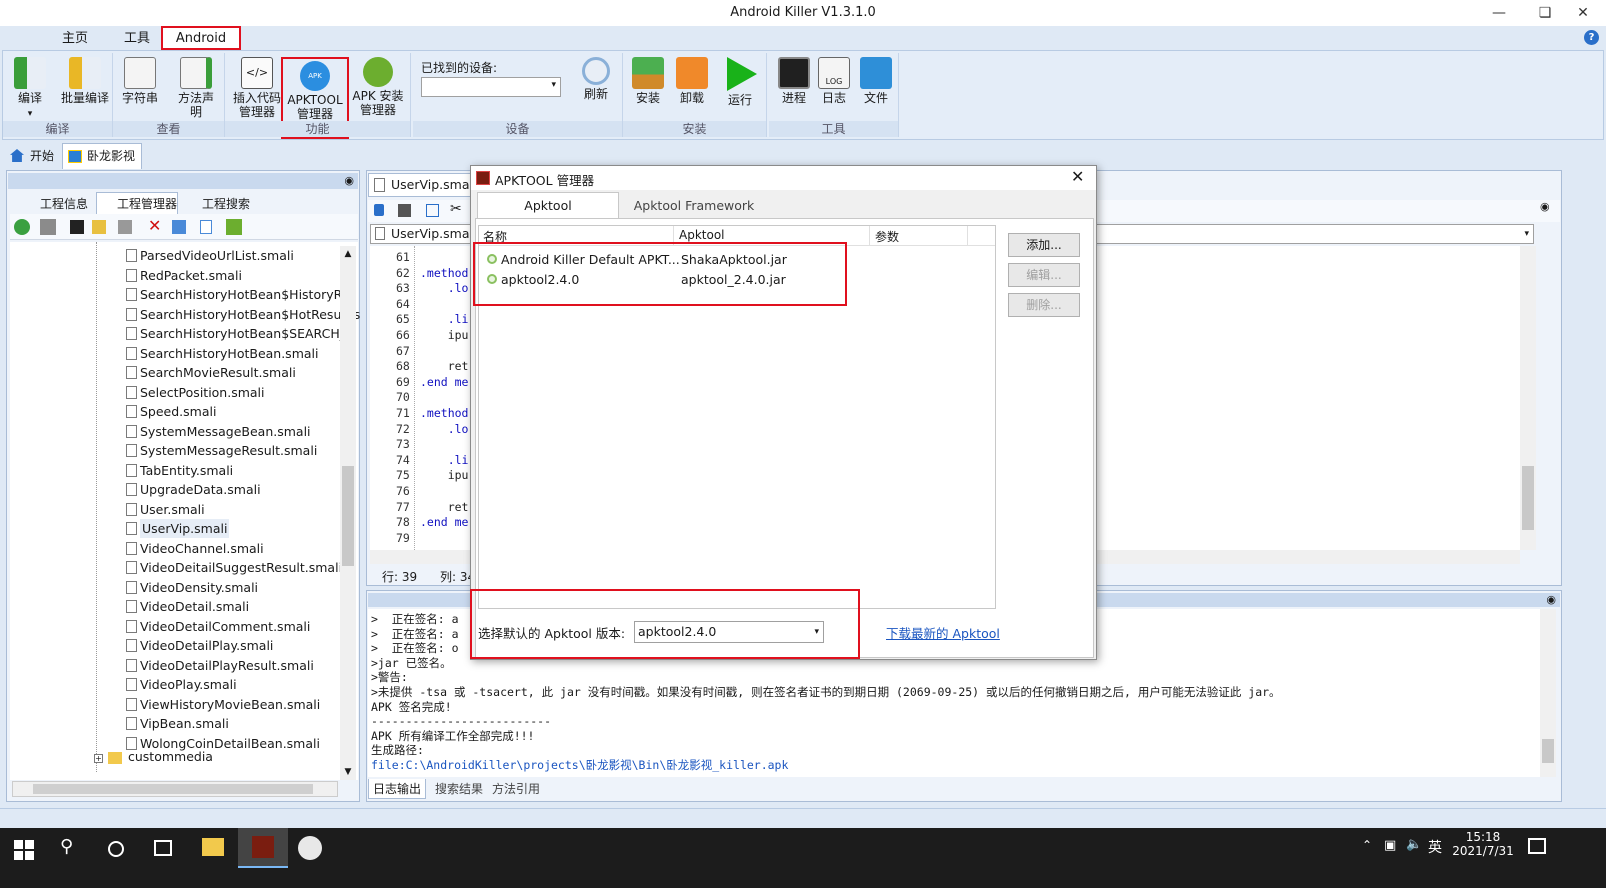  I want to click on refresh-button: 刷新, so click(596, 87).